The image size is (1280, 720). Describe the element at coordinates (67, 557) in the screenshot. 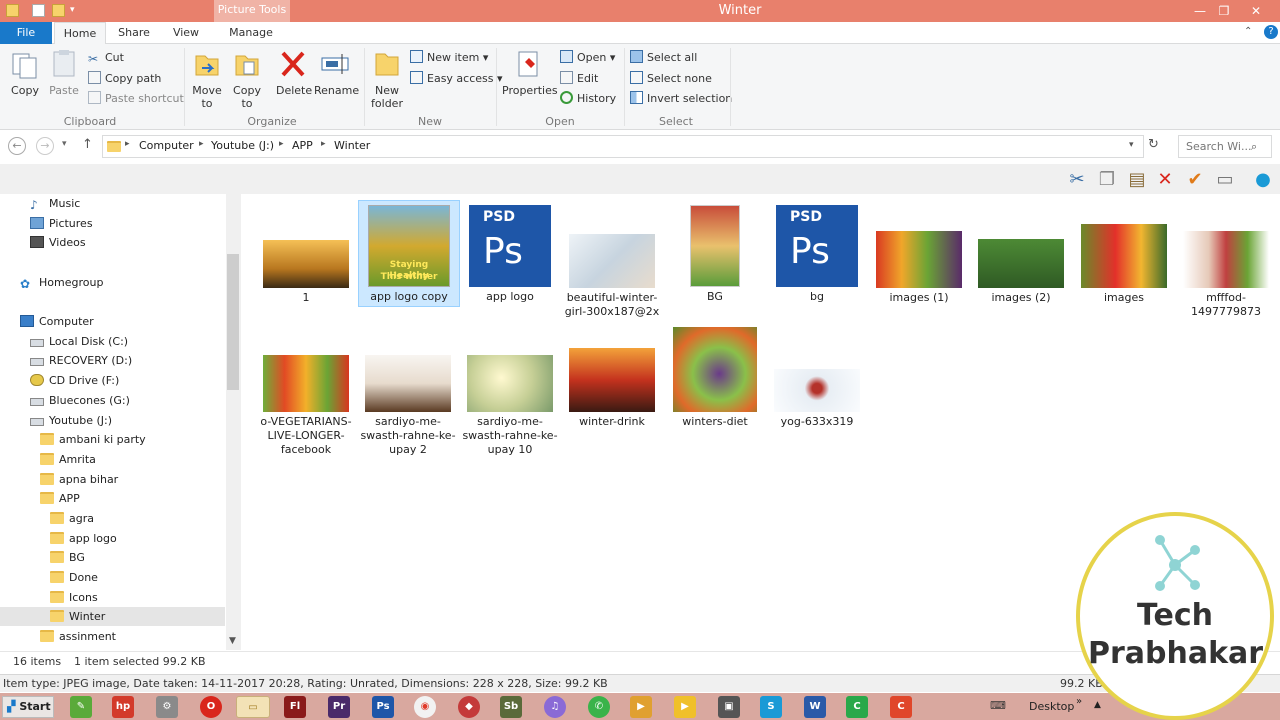

I see `nav-item-bg: BG` at that location.